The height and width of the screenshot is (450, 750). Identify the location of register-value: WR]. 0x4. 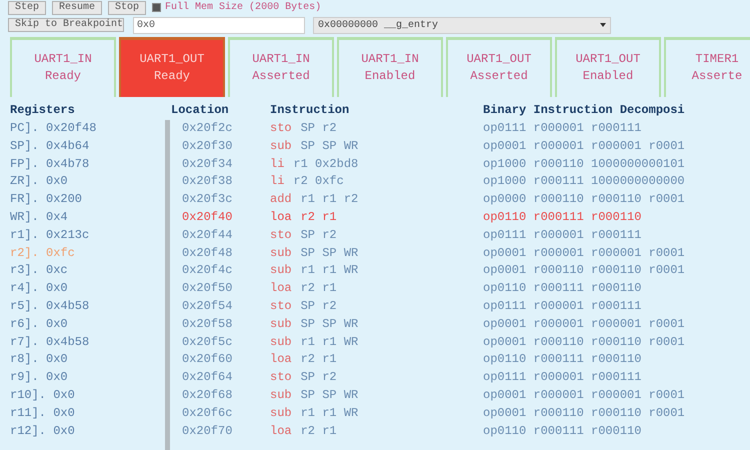
(39, 217).